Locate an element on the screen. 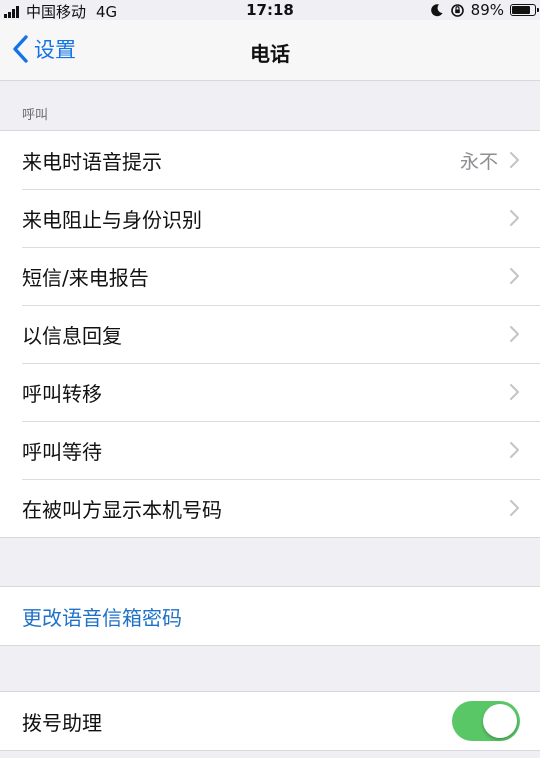  row-dial-assist: 拨号助理 is located at coordinates (270, 721).